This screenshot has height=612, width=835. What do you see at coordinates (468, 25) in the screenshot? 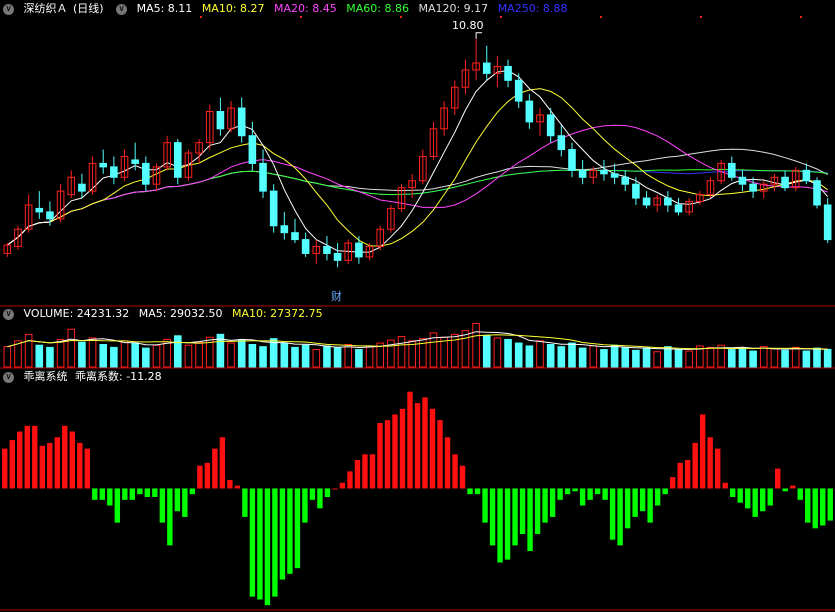
I see `high-price-marker: 10.80` at bounding box center [468, 25].